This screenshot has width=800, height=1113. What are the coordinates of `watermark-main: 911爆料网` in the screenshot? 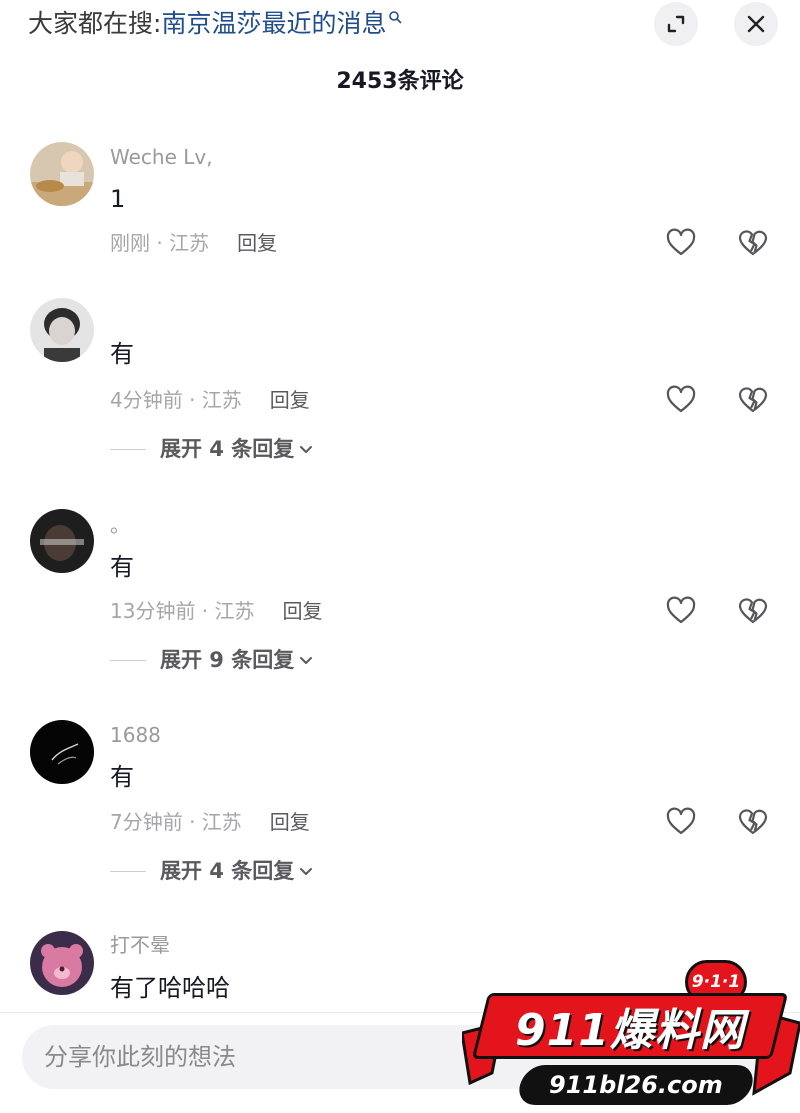 It's located at (630, 1026).